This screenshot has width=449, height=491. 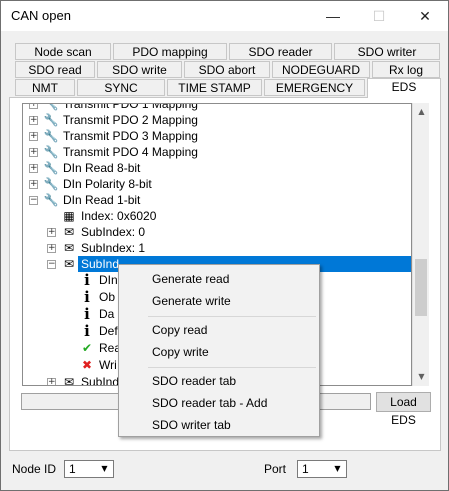 What do you see at coordinates (314, 87) in the screenshot?
I see `tab-emergency: EMERGENCY` at bounding box center [314, 87].